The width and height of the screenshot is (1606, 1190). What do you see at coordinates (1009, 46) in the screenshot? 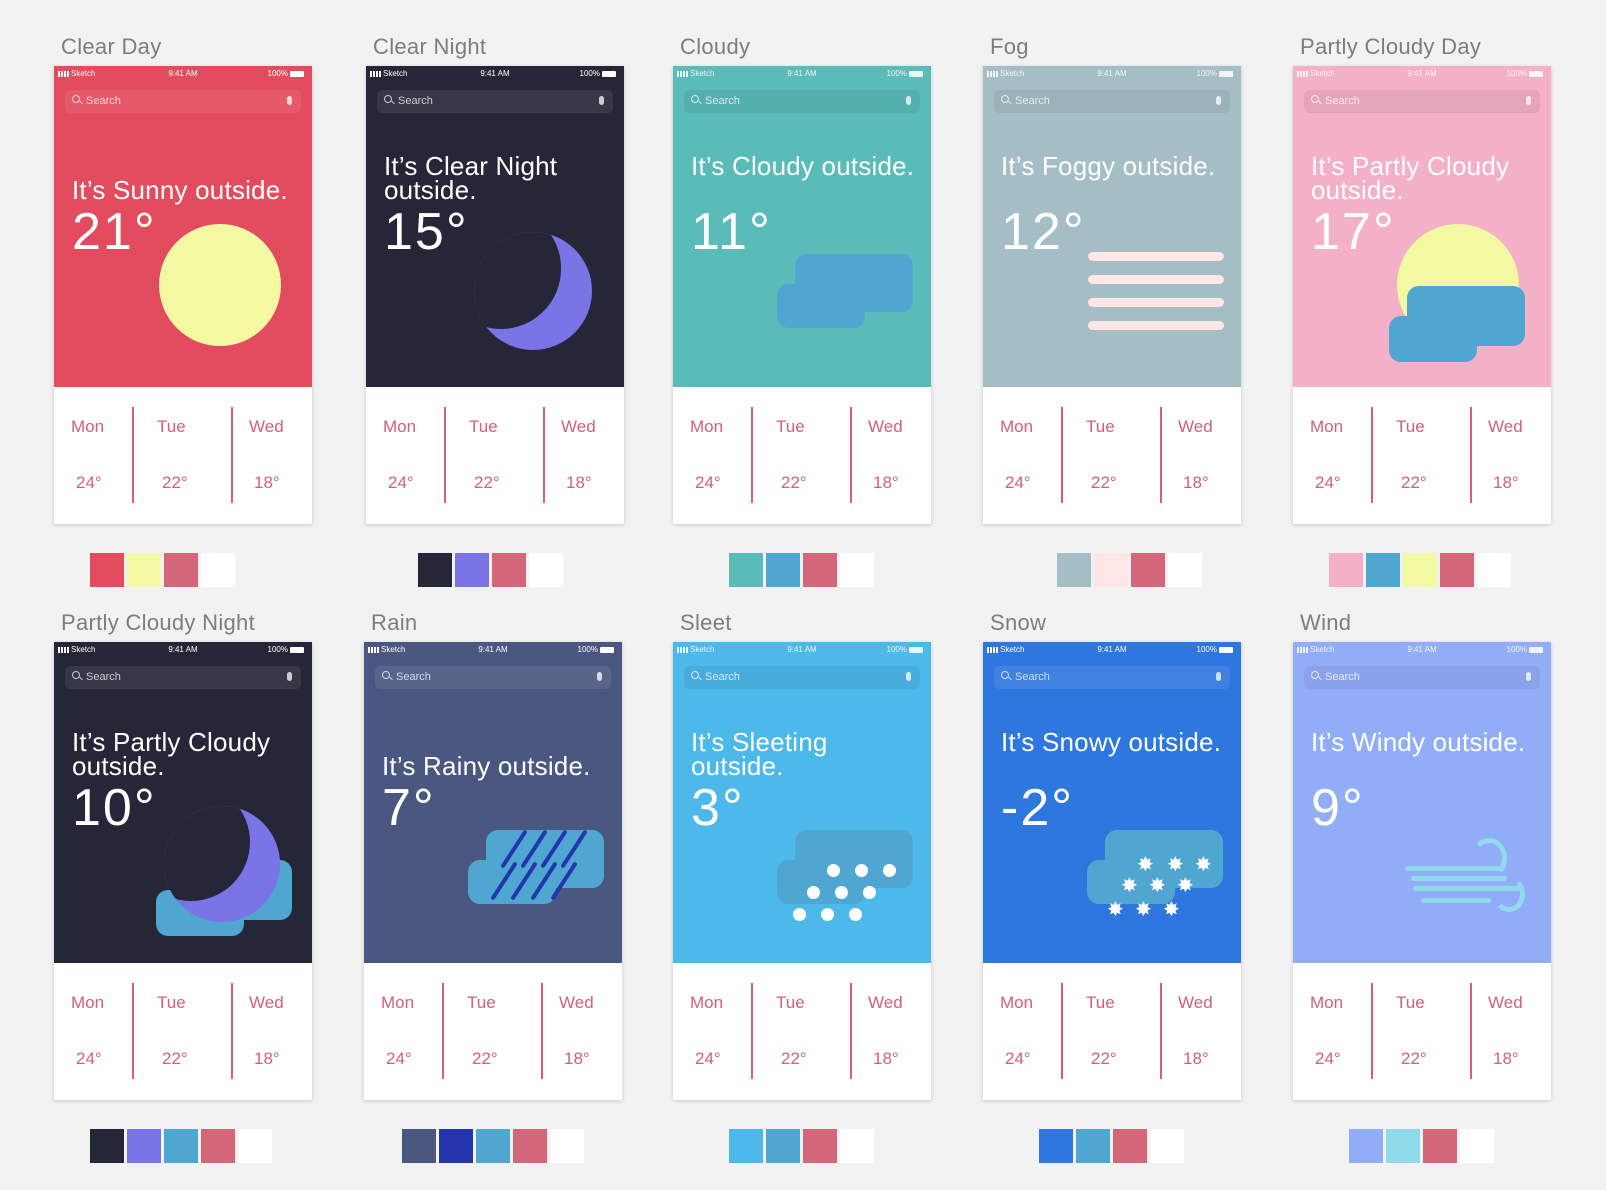
I see `card-title: Fog` at bounding box center [1009, 46].